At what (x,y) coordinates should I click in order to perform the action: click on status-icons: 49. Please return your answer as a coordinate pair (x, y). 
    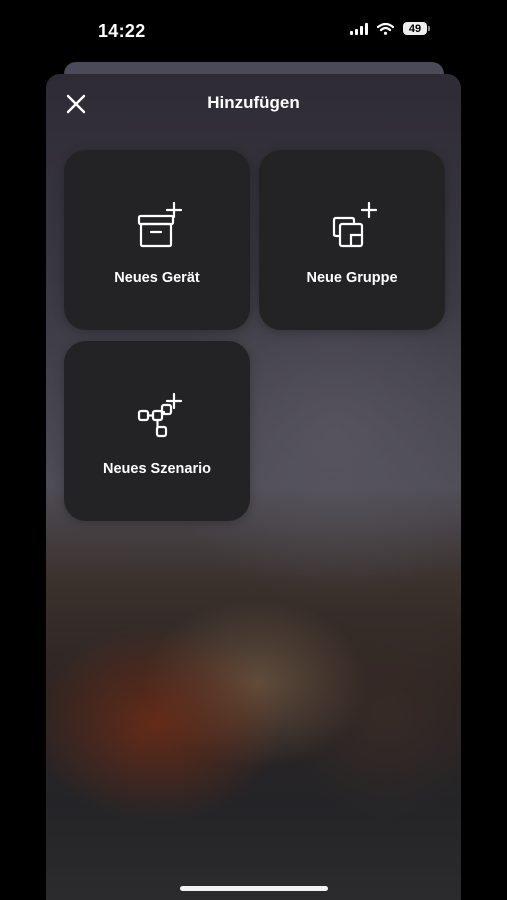
    Looking at the image, I should click on (390, 28).